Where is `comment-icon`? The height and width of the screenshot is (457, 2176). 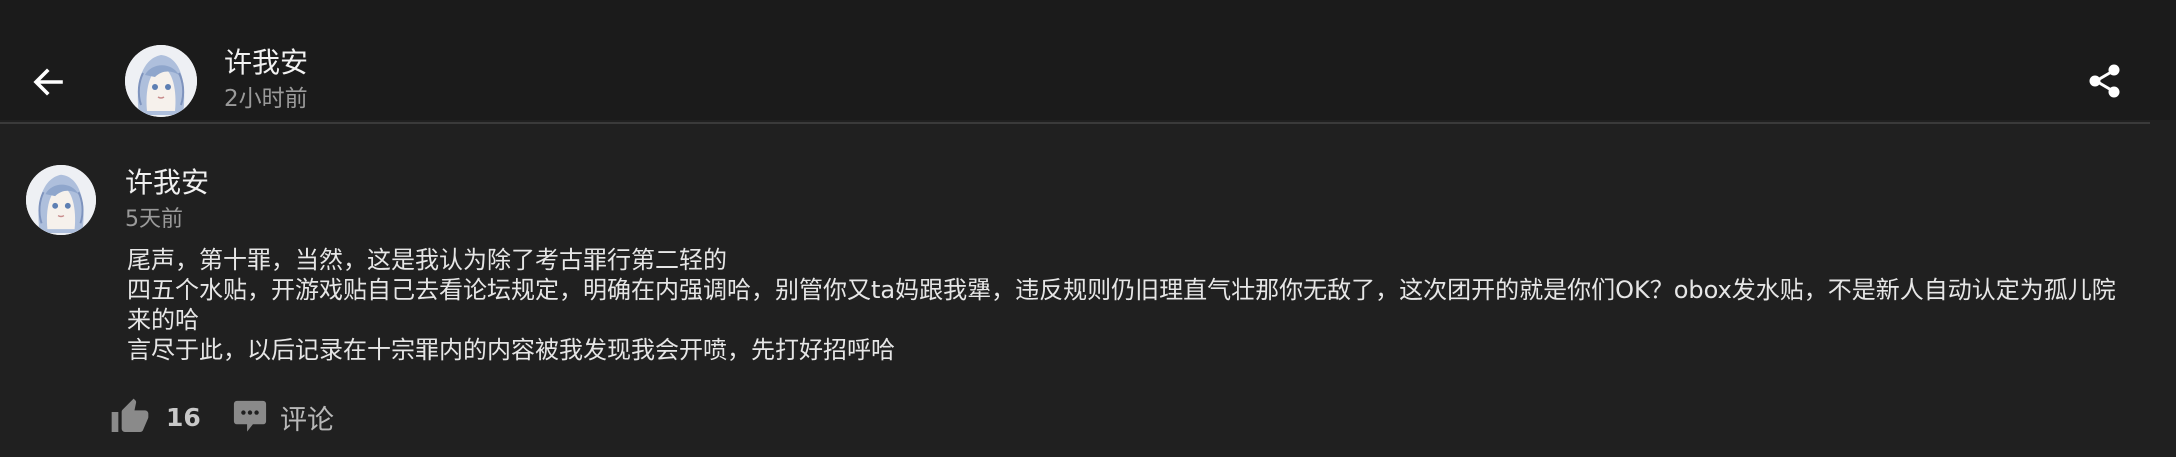
comment-icon is located at coordinates (250, 416).